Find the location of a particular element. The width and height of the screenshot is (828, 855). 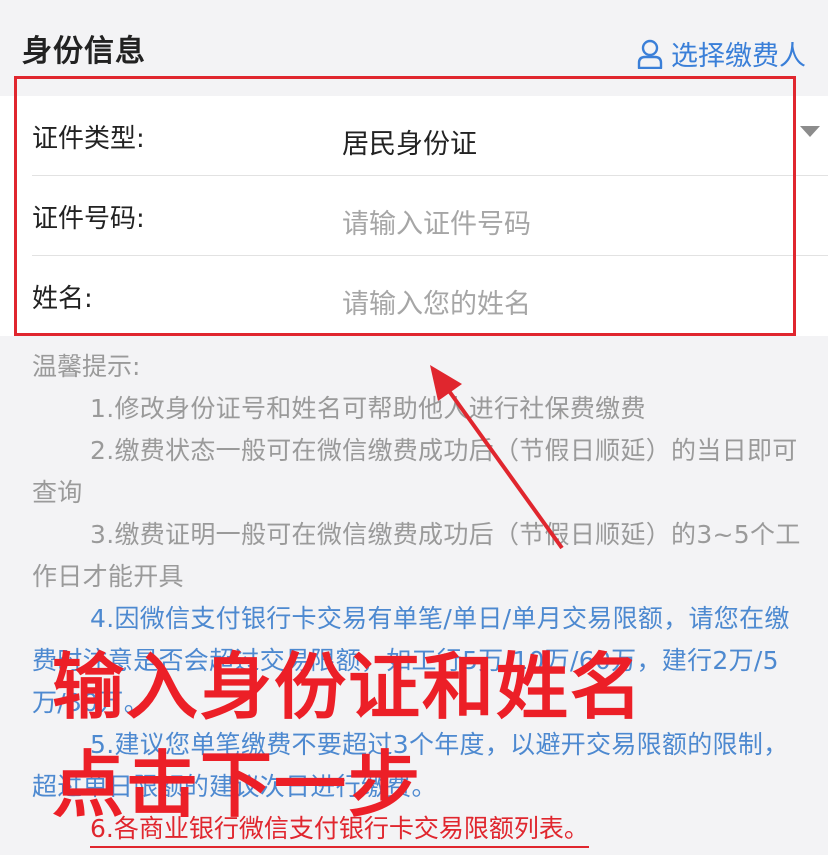

person-icon is located at coordinates (650, 54).